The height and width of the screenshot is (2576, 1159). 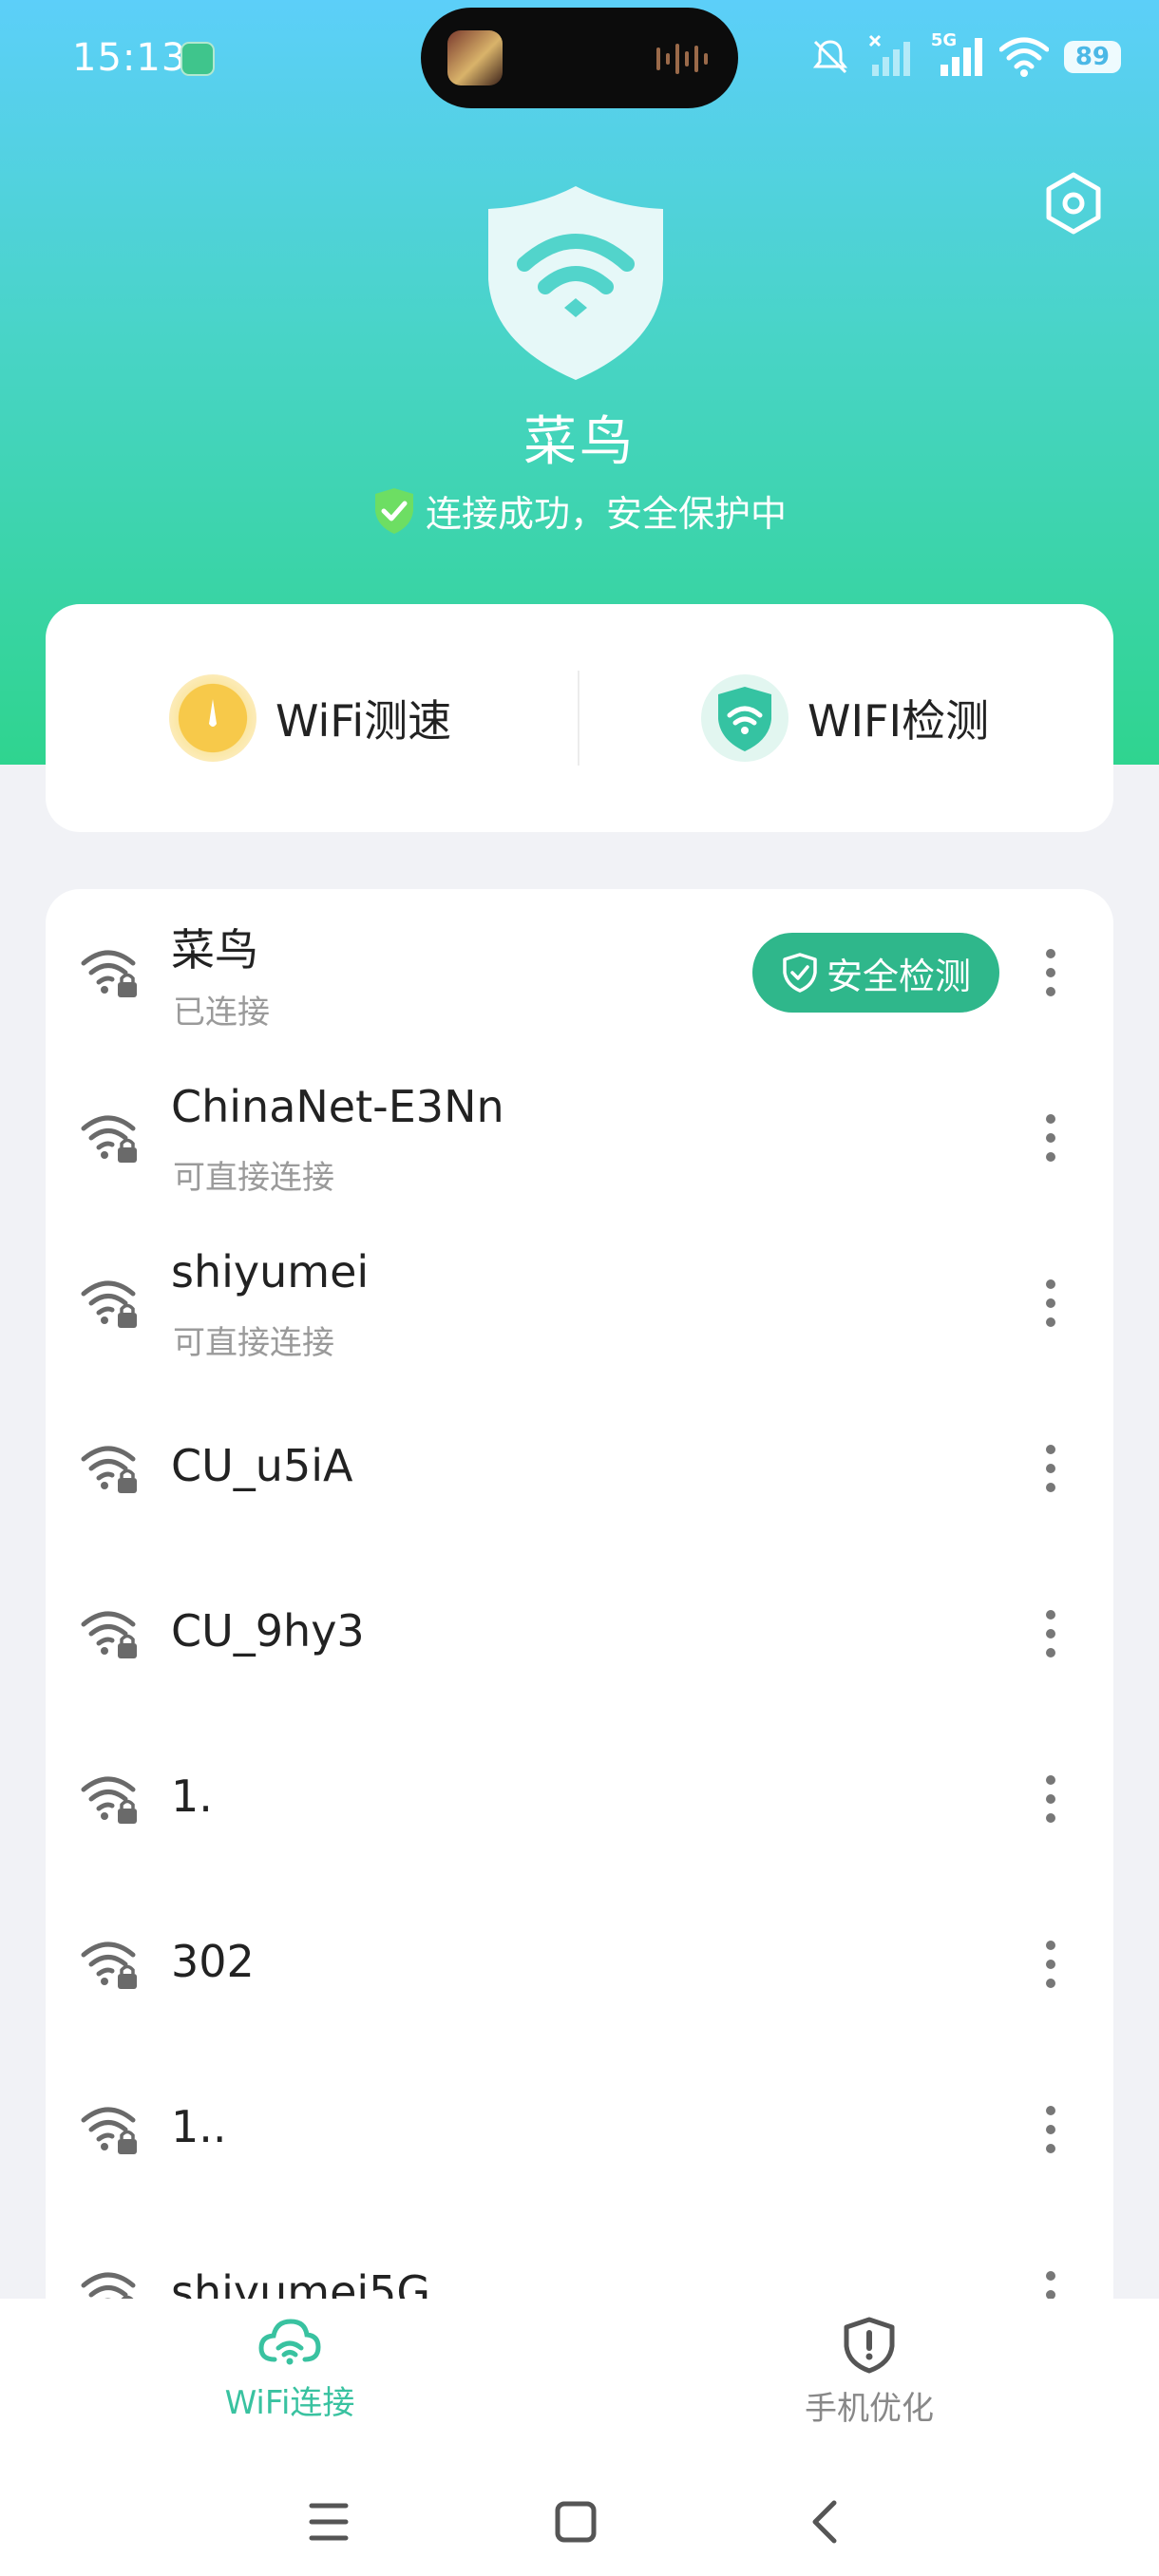 What do you see at coordinates (337, 1106) in the screenshot?
I see `wifi-network-name: ChinaNet-E3Nn` at bounding box center [337, 1106].